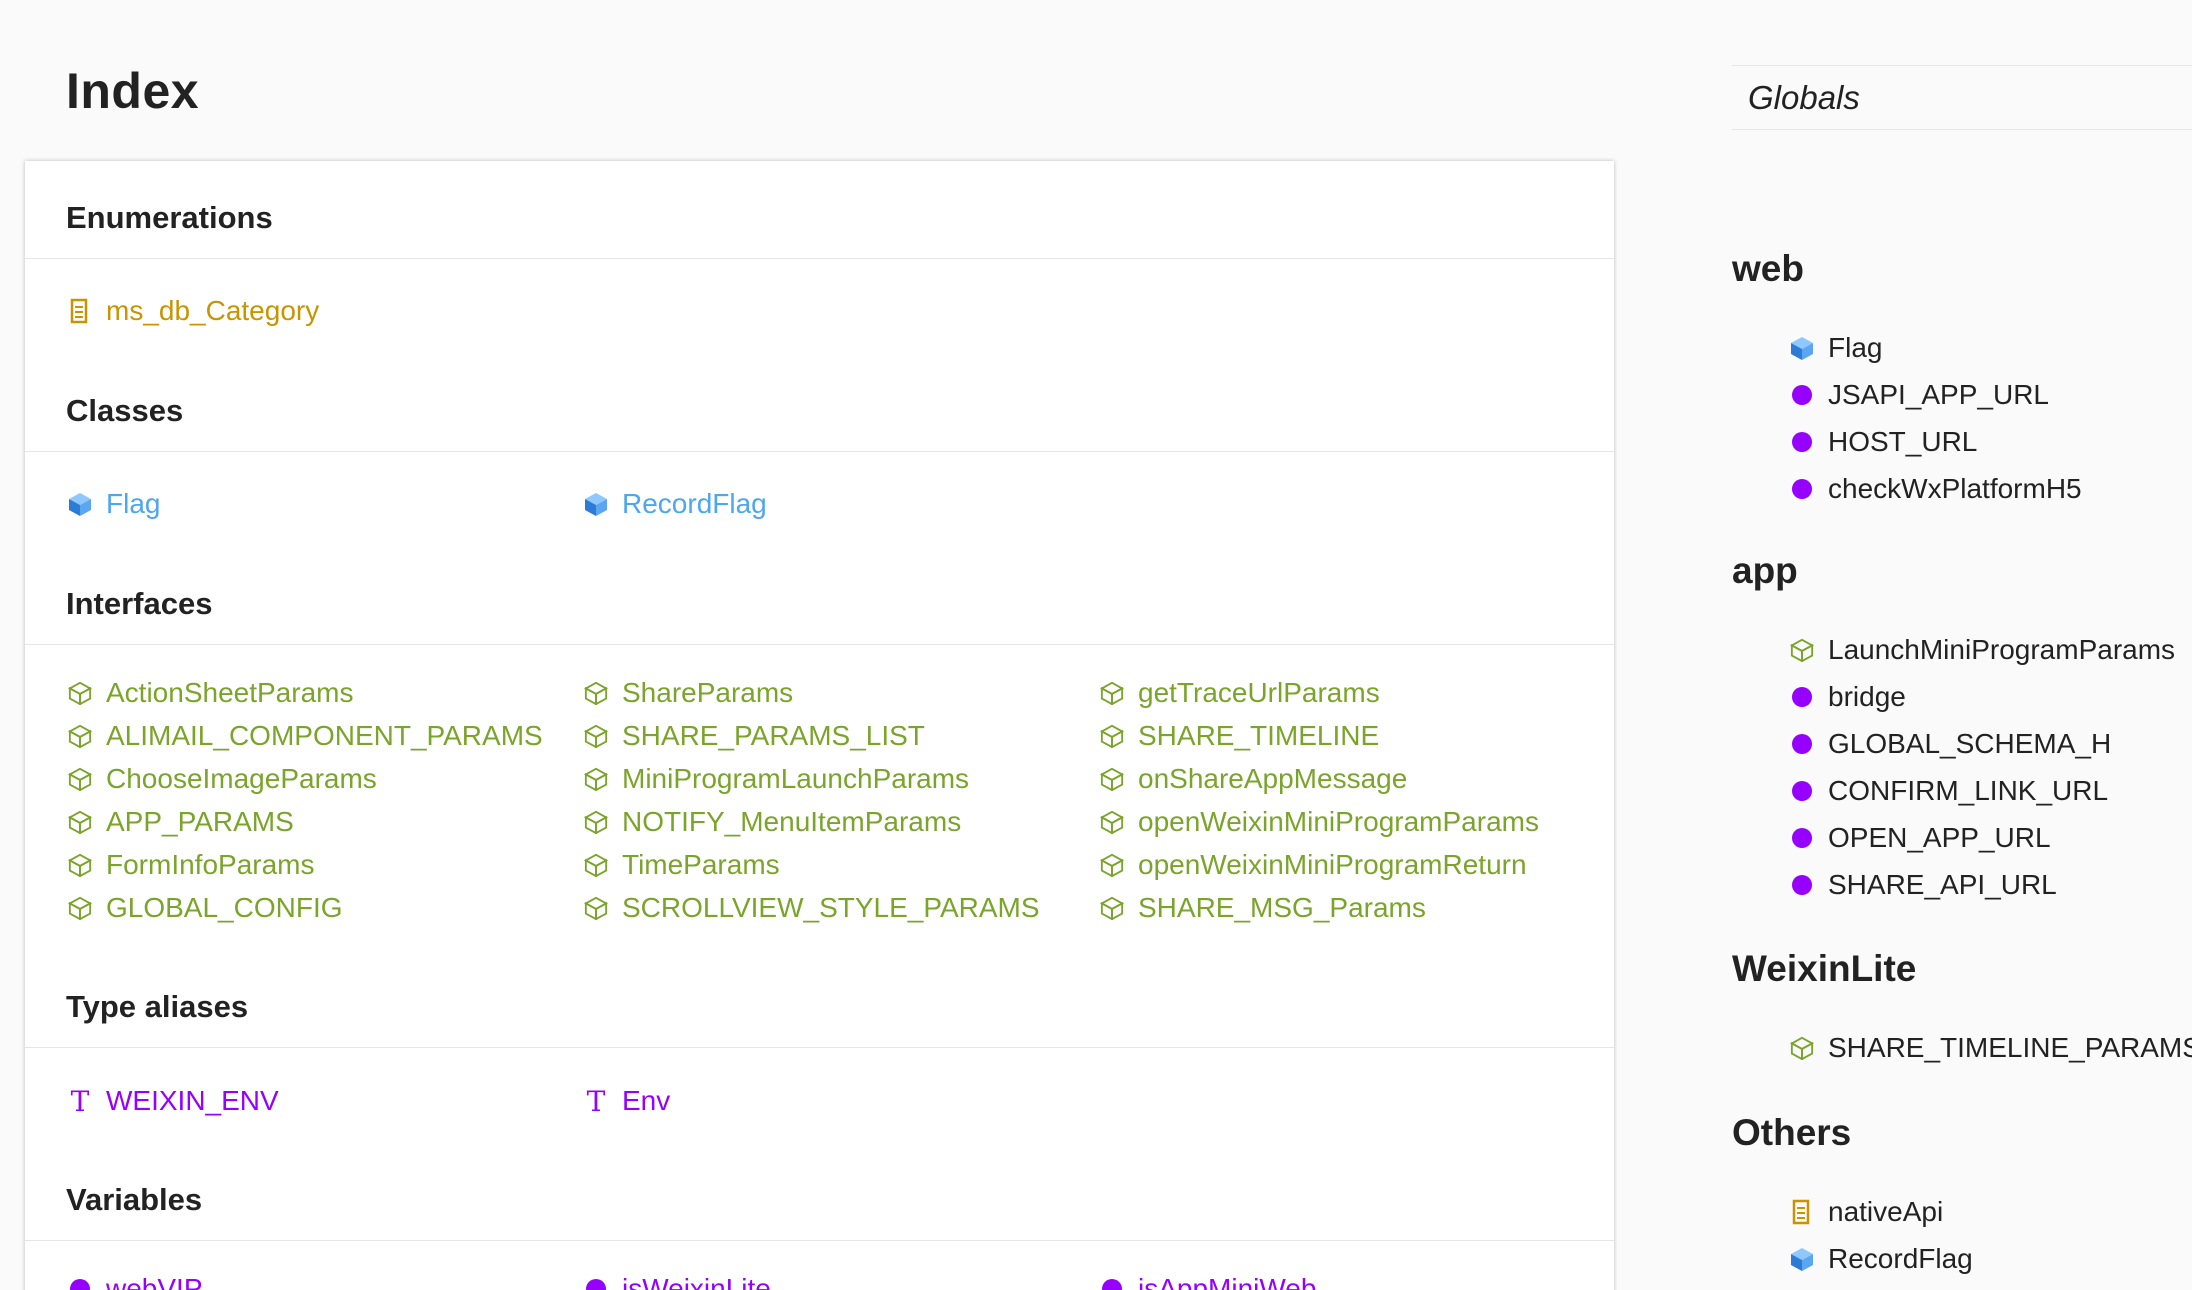  What do you see at coordinates (134, 1199) in the screenshot?
I see `section-title: Variables` at bounding box center [134, 1199].